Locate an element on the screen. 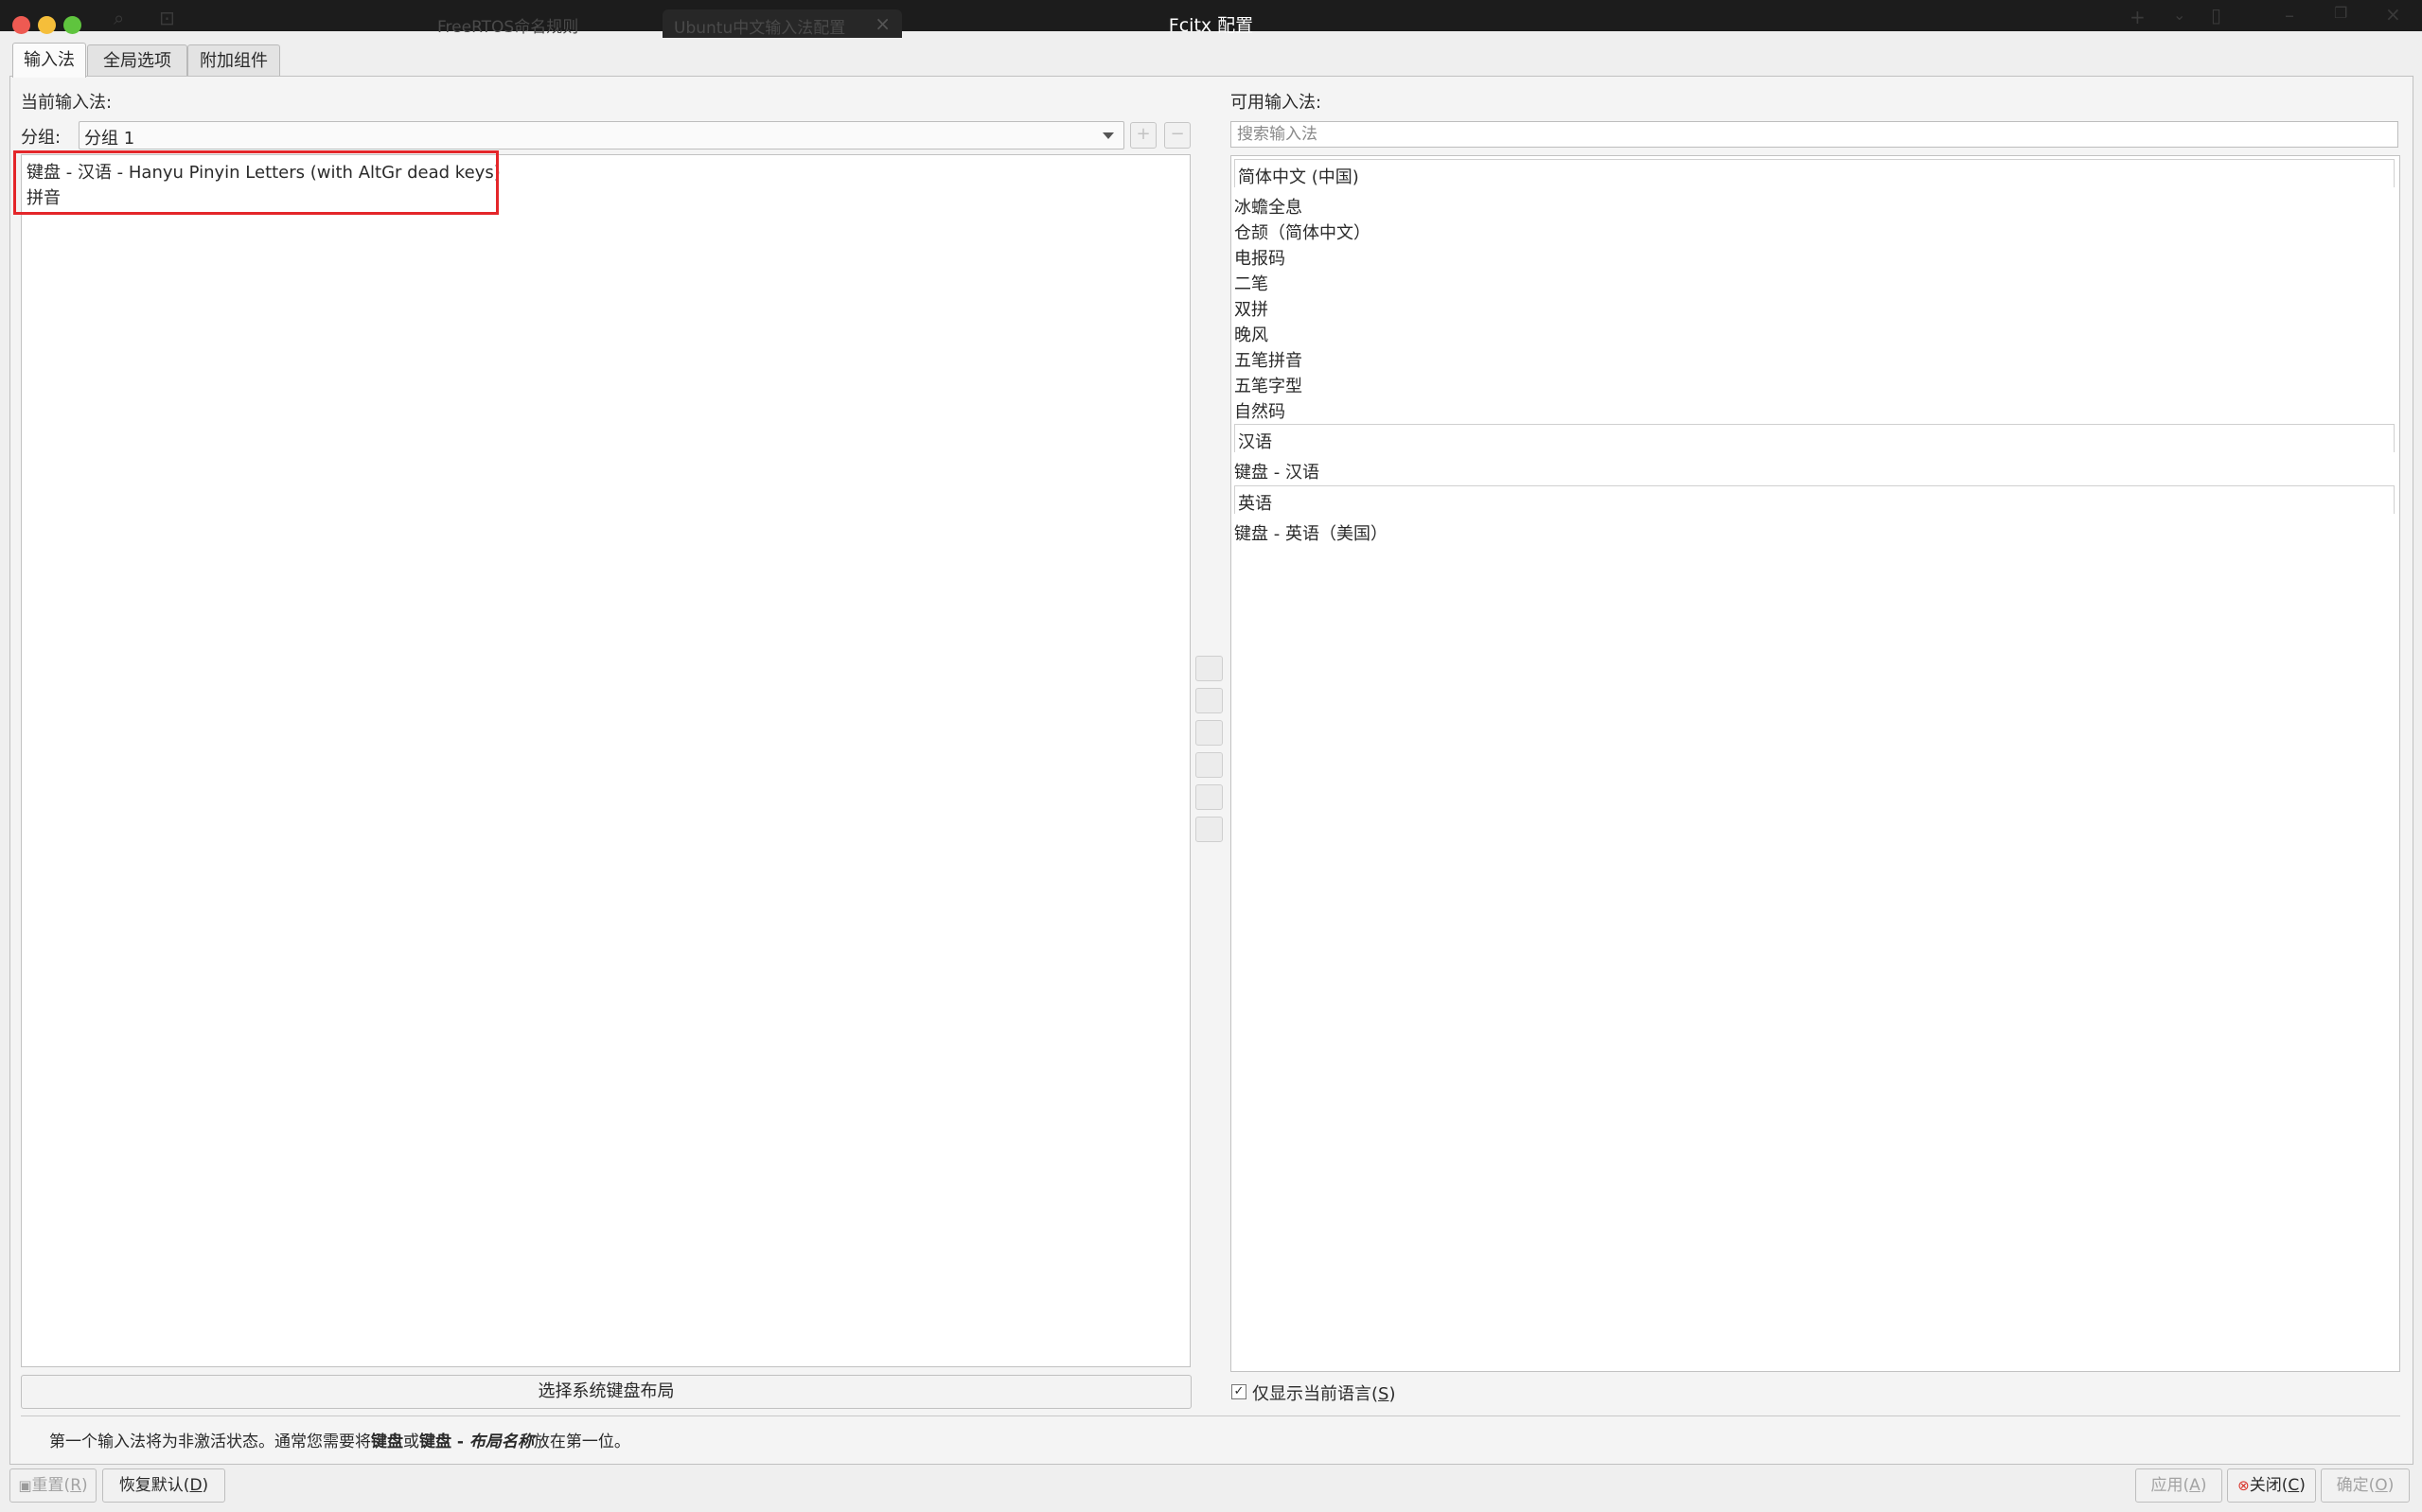 The width and height of the screenshot is (2422, 1512). close-label: 关闭( is located at coordinates (2269, 1485).